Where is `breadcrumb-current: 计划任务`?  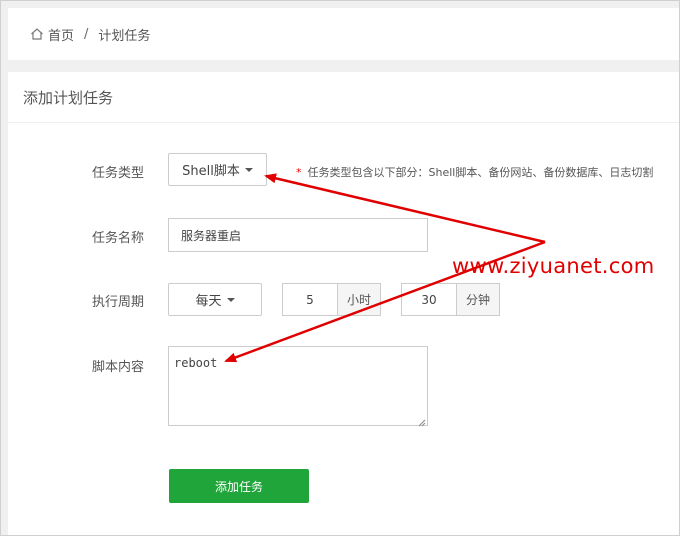
breadcrumb-current: 计划任务 is located at coordinates (124, 36).